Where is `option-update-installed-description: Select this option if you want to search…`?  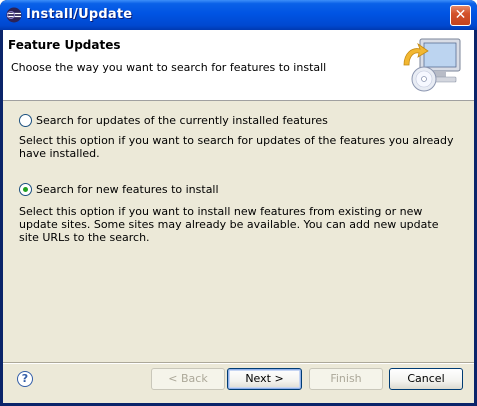
option-update-installed-description: Select this option if you want to search… is located at coordinates (236, 147).